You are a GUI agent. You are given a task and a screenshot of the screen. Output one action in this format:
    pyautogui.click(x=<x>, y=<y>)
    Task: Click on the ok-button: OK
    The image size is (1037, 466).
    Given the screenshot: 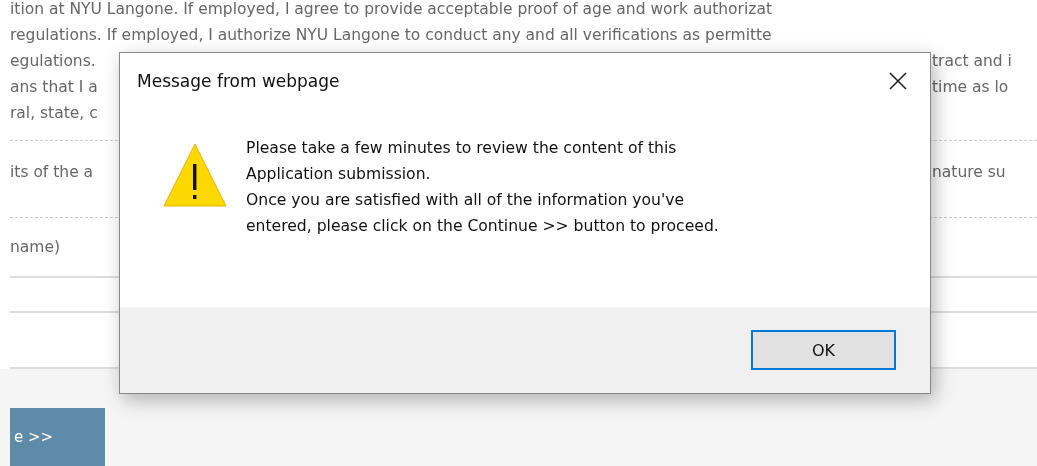 What is the action you would take?
    pyautogui.click(x=823, y=350)
    